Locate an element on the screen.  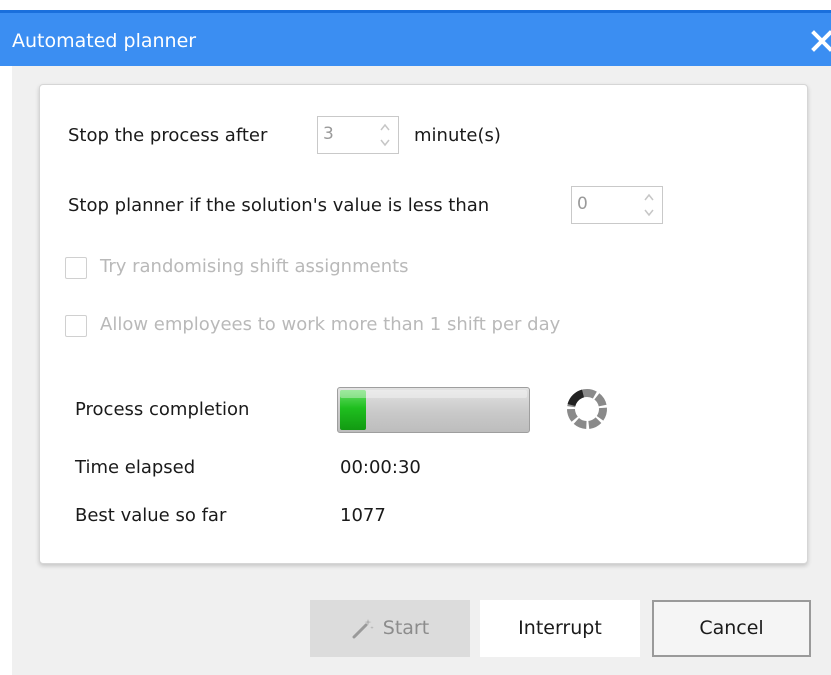
stop-after-minutes-stepper: 3 is located at coordinates (358, 135).